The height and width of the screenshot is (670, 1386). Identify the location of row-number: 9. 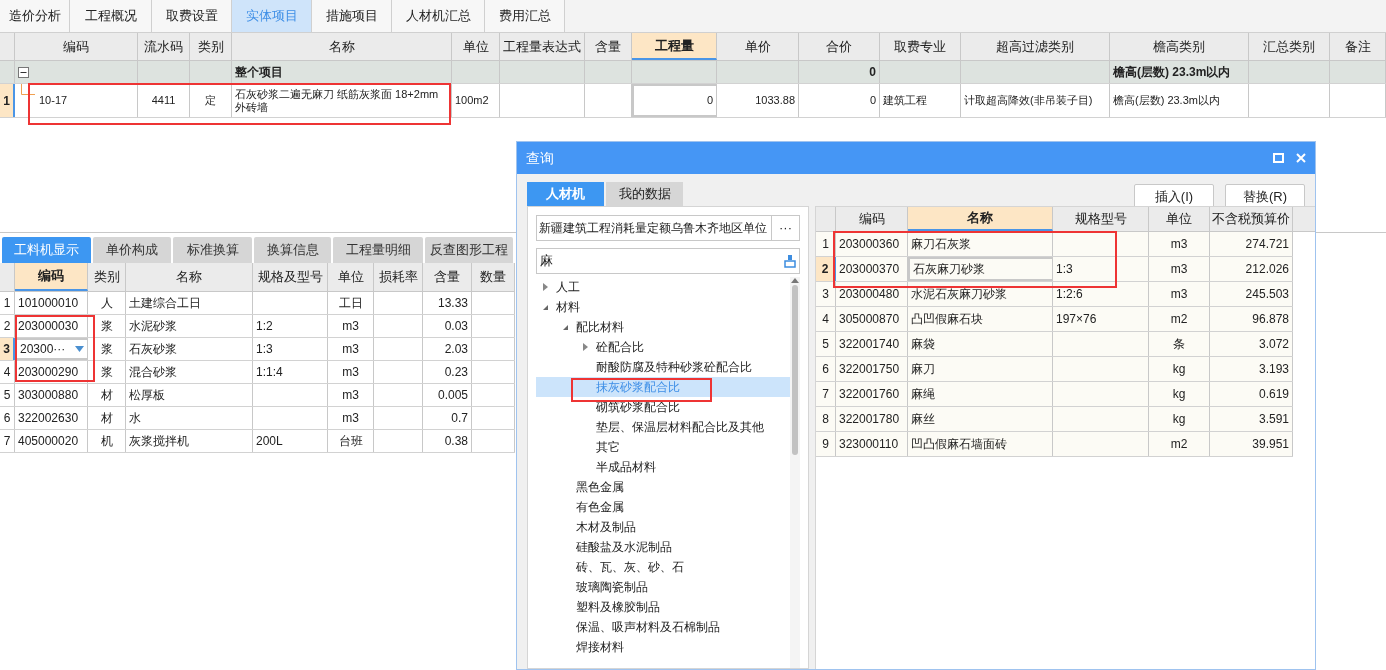
(826, 444).